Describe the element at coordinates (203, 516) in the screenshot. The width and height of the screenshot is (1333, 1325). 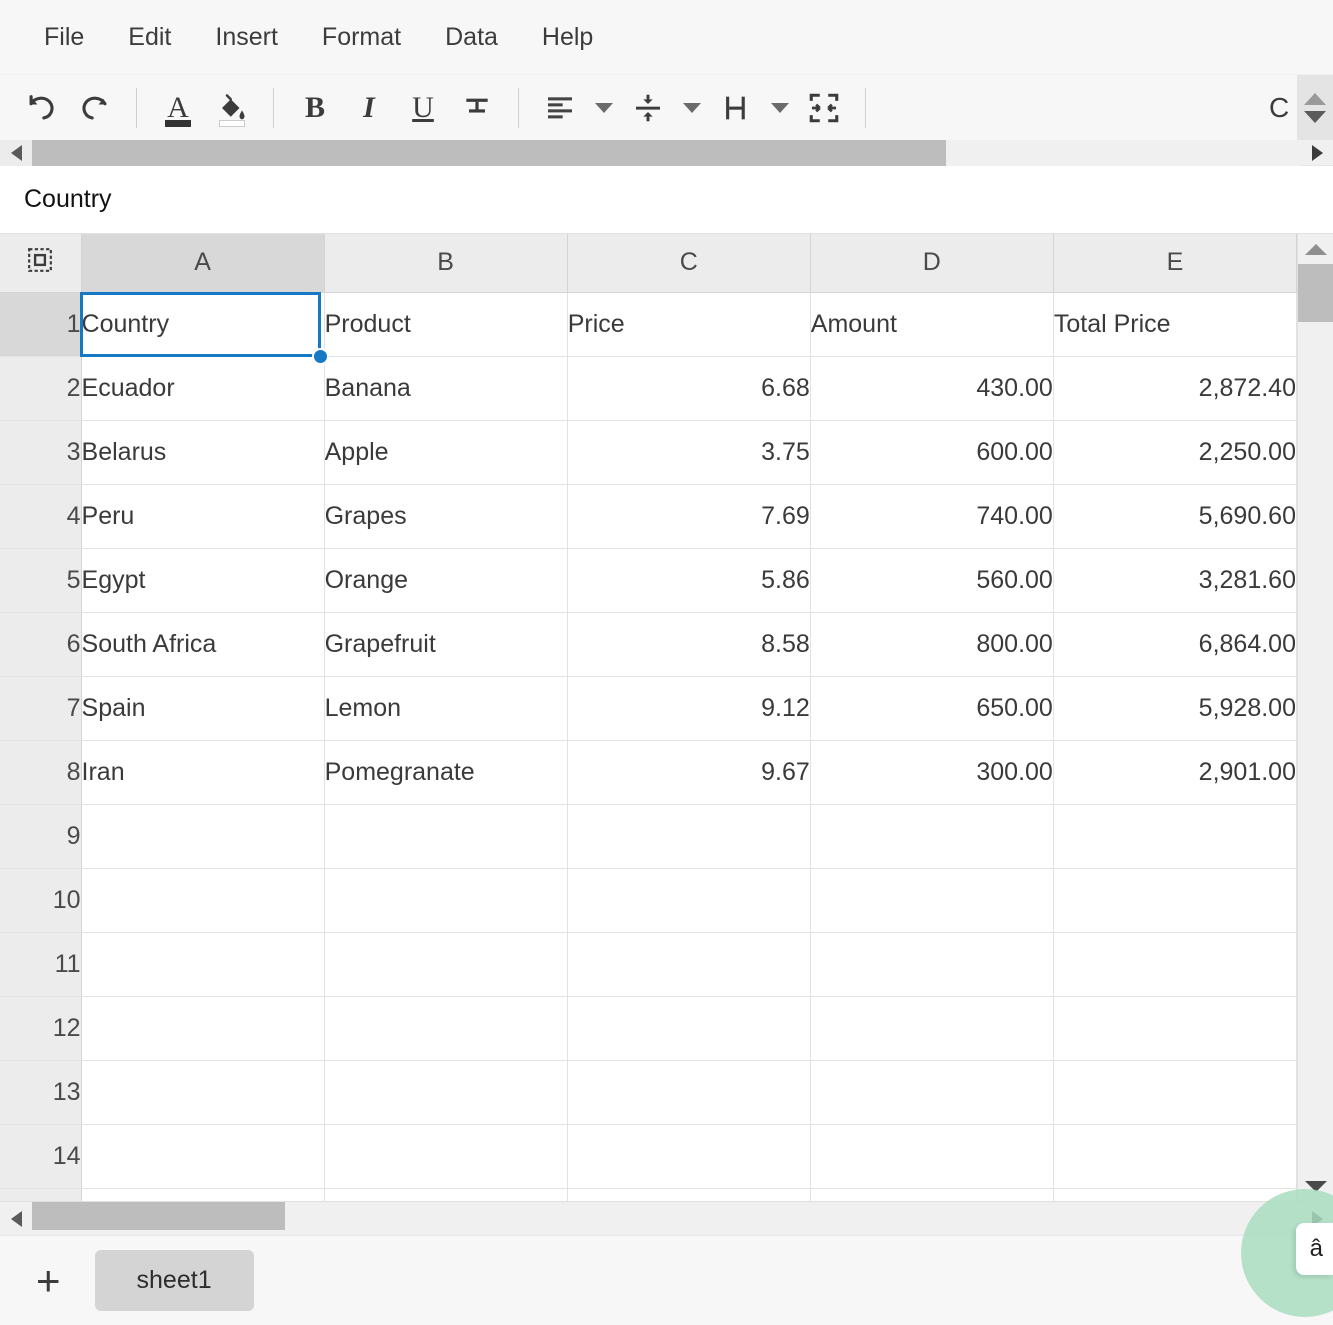
I see `cell-A4: Peru` at that location.